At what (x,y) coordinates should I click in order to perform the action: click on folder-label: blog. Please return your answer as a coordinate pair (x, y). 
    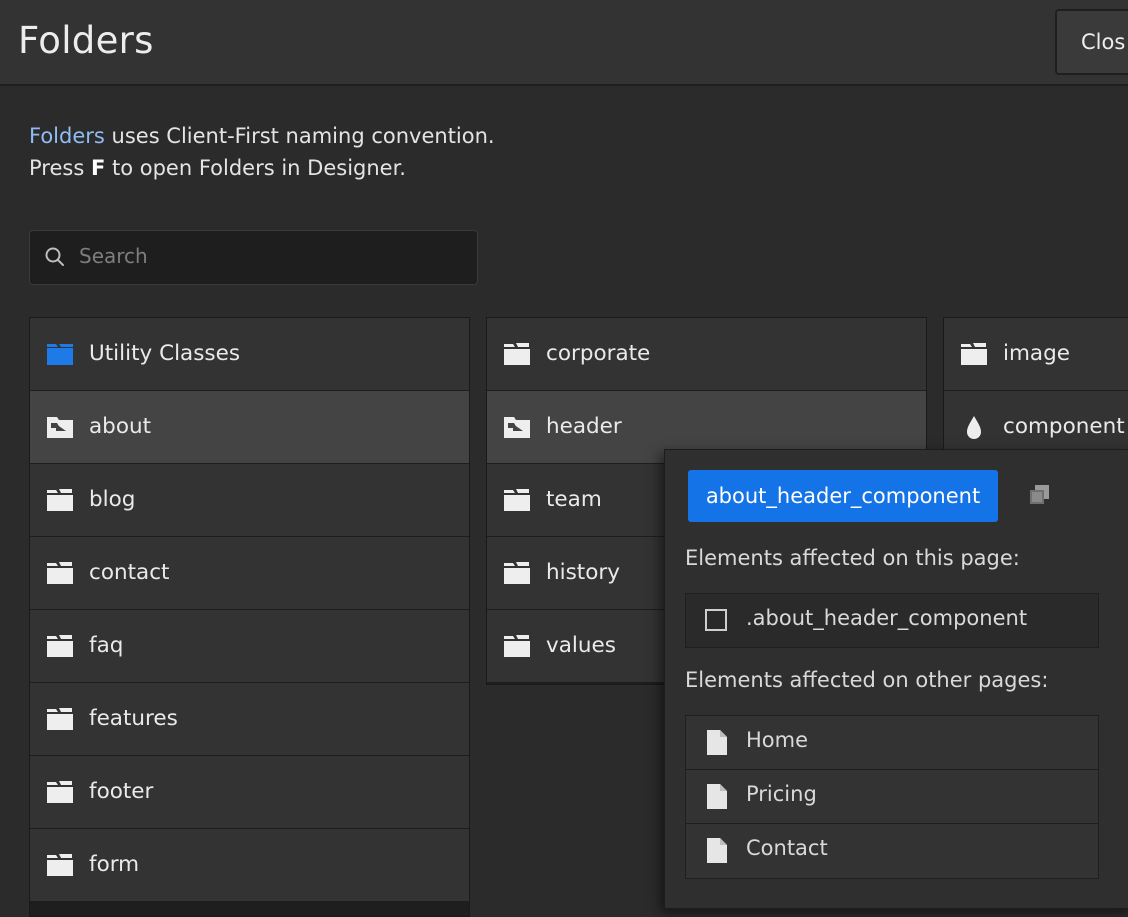
    Looking at the image, I should click on (112, 499).